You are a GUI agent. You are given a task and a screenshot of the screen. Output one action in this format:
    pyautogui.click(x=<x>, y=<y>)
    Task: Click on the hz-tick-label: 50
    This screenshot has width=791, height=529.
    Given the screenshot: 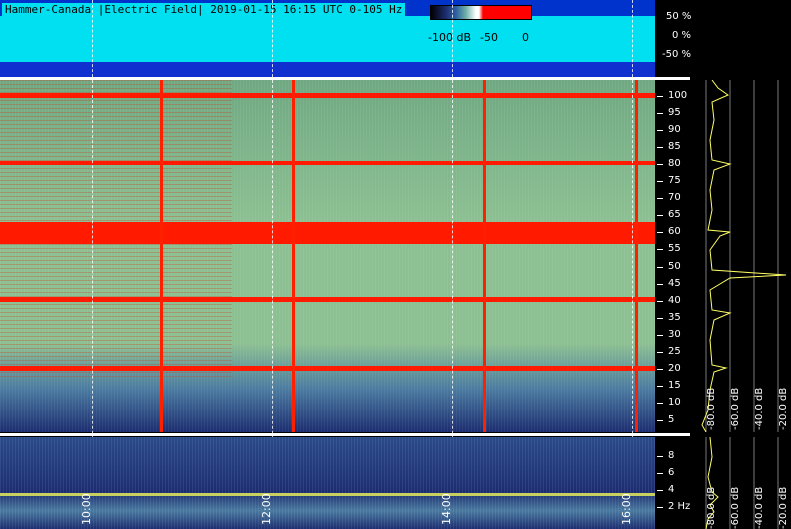 What is the action you would take?
    pyautogui.click(x=674, y=266)
    